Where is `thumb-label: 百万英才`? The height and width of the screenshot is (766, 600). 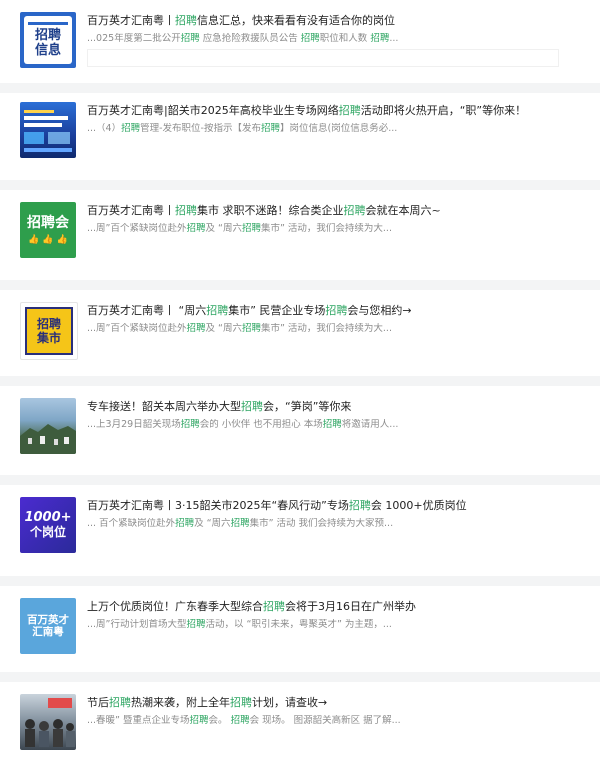 thumb-label: 百万英才 is located at coordinates (48, 619).